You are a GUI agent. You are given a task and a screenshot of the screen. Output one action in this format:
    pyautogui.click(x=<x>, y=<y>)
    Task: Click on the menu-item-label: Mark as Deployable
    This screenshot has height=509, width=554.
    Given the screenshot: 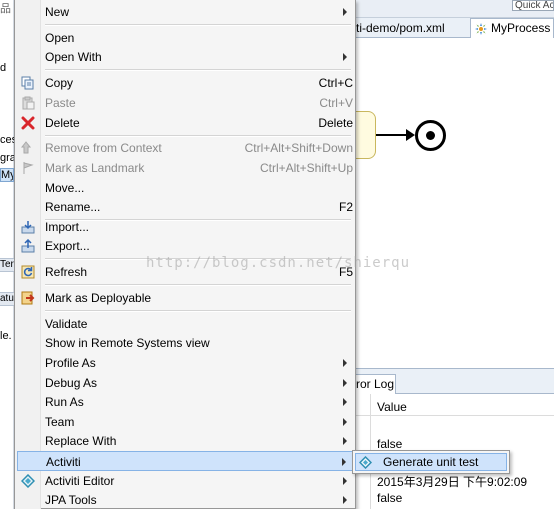 What is the action you would take?
    pyautogui.click(x=98, y=298)
    